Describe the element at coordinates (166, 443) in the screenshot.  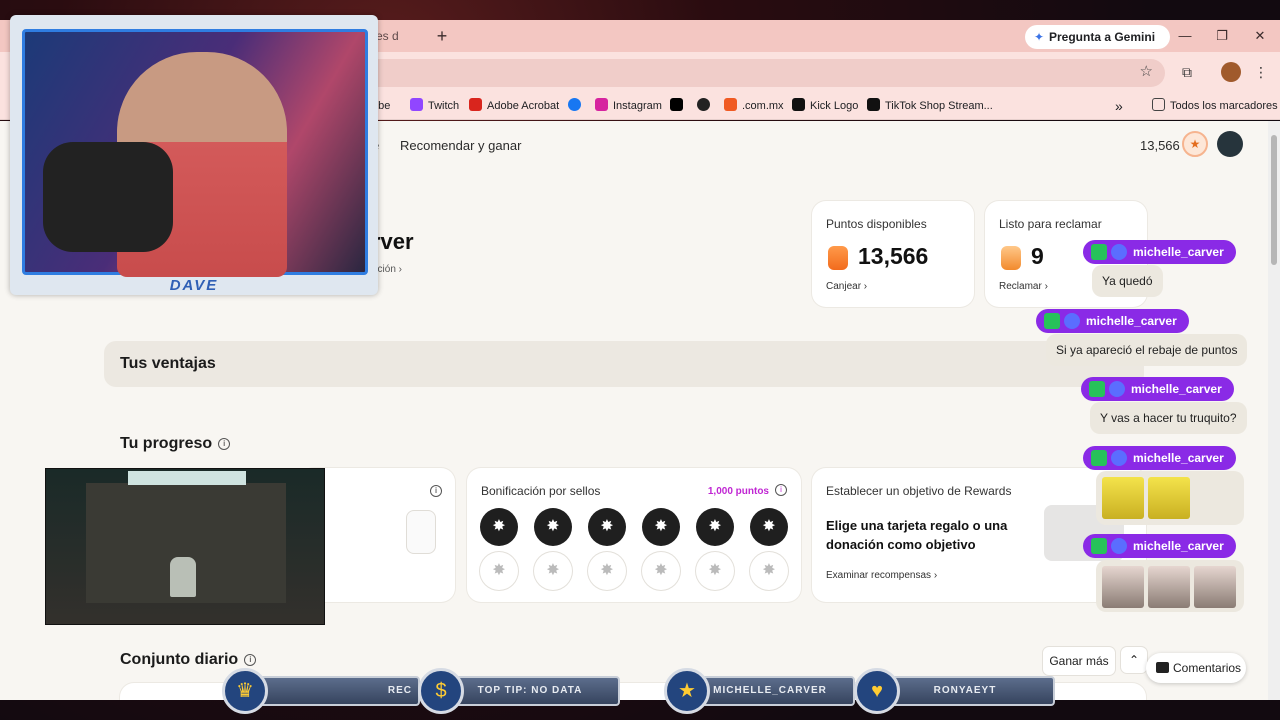
I see `progreso-title: Tu progreso` at that location.